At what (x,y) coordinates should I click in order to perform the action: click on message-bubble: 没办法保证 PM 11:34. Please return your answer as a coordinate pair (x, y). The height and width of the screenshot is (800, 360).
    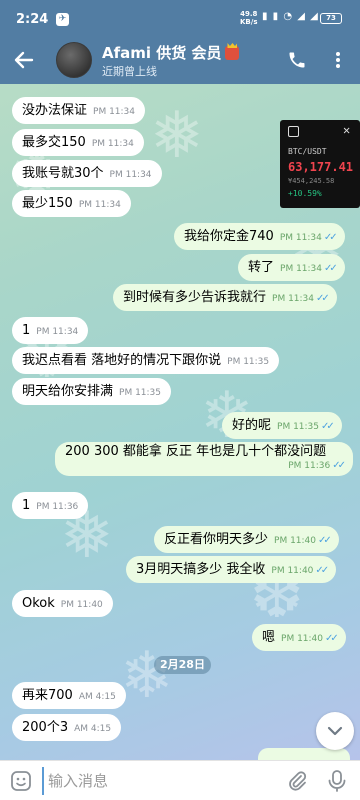
    Looking at the image, I should click on (79, 110).